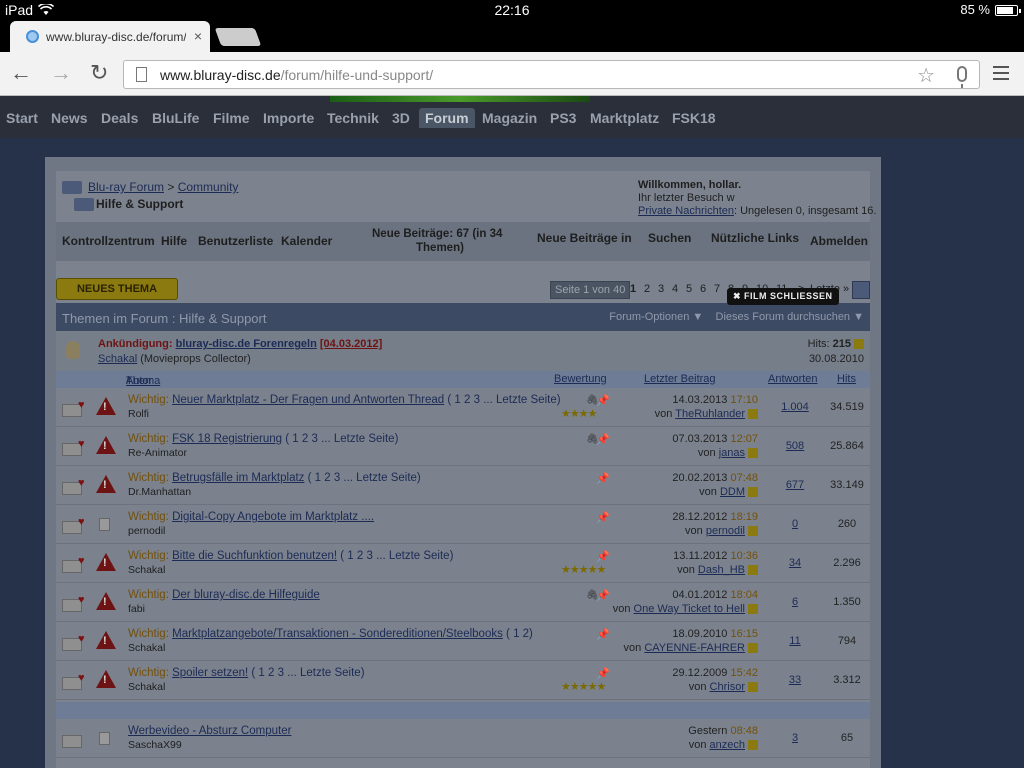  I want to click on replies-count: 508, so click(795, 446).